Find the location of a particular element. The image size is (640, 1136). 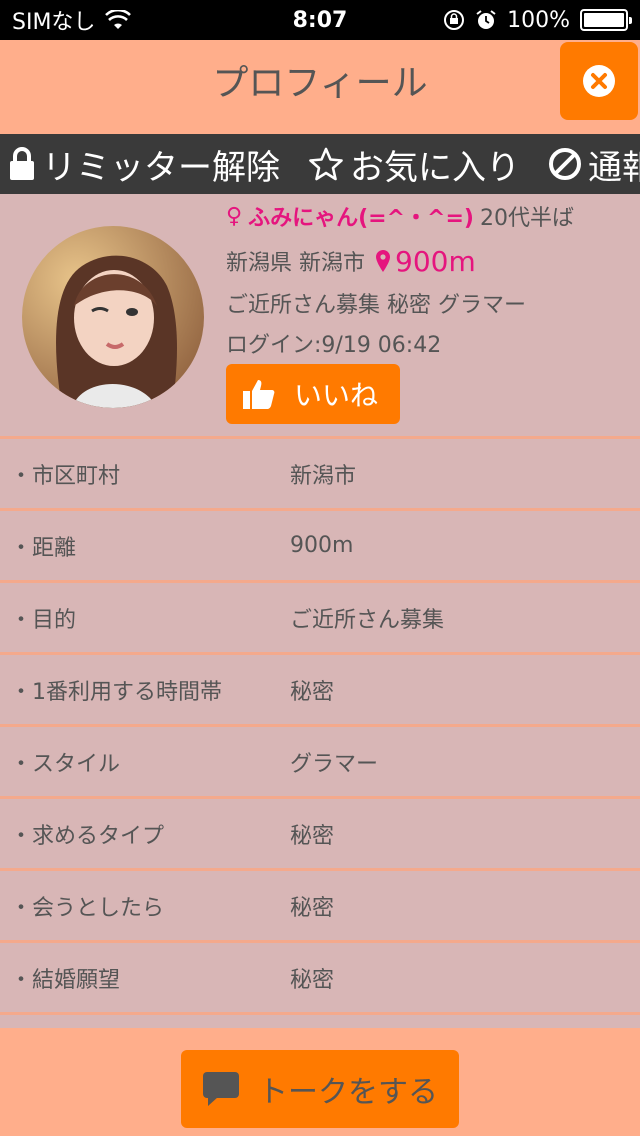

like-label: いいね is located at coordinates (336, 395).